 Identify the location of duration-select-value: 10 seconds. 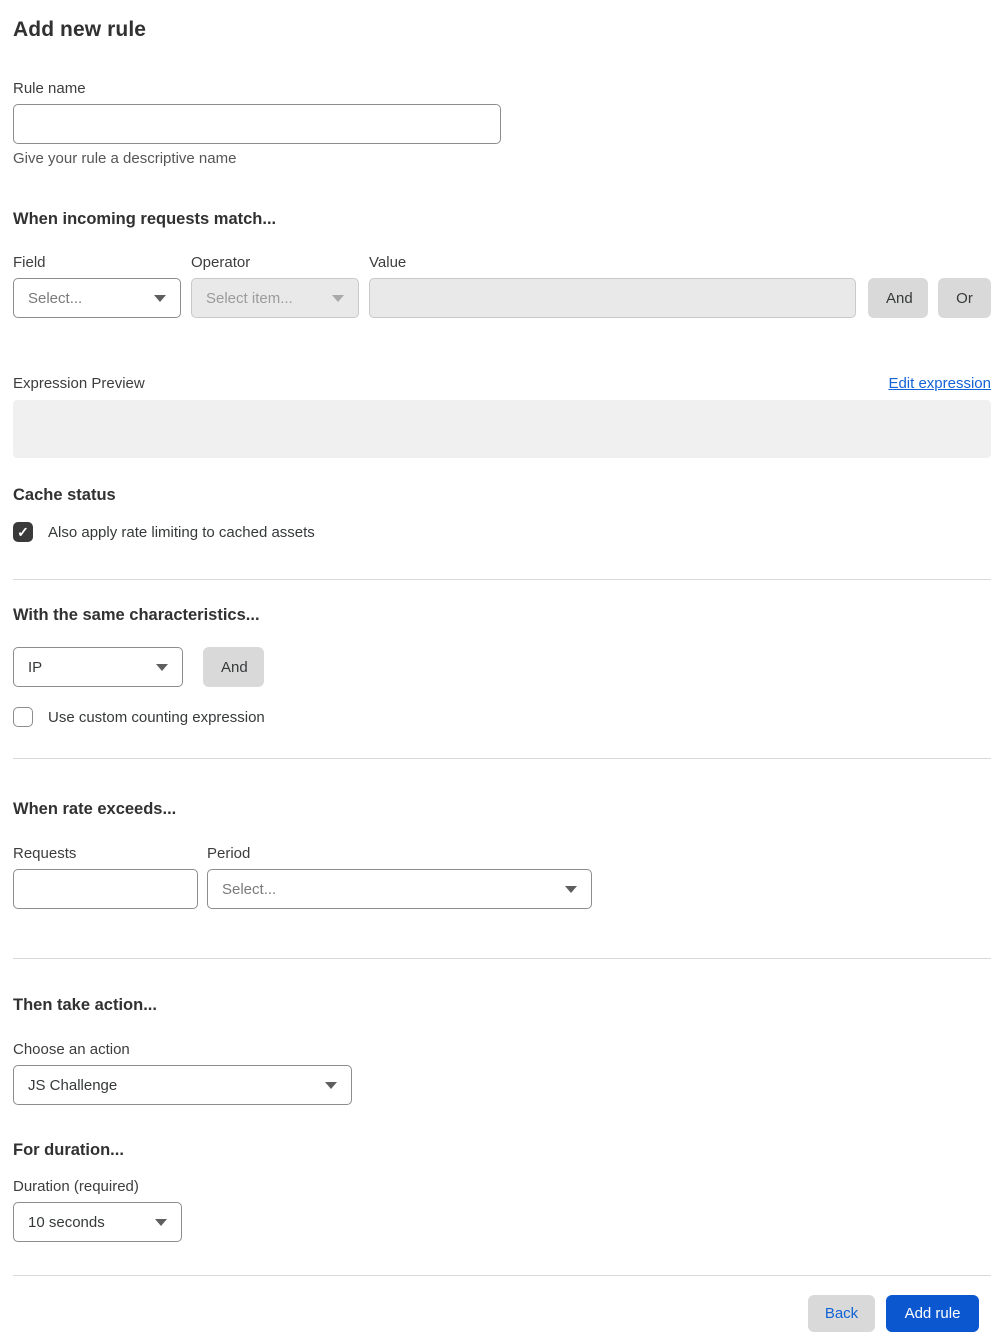
(66, 1222).